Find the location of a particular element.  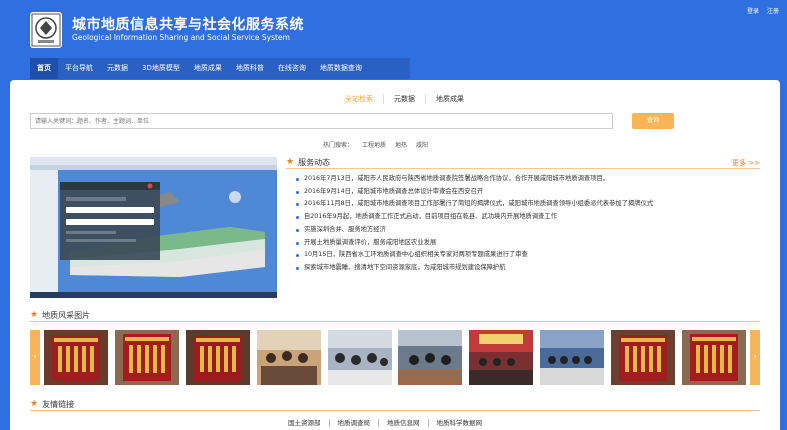

news-item: 10月15日，陕西省水工环地质调查中心组织相关专家对两项专题成果进行了审查 is located at coordinates (528, 255).